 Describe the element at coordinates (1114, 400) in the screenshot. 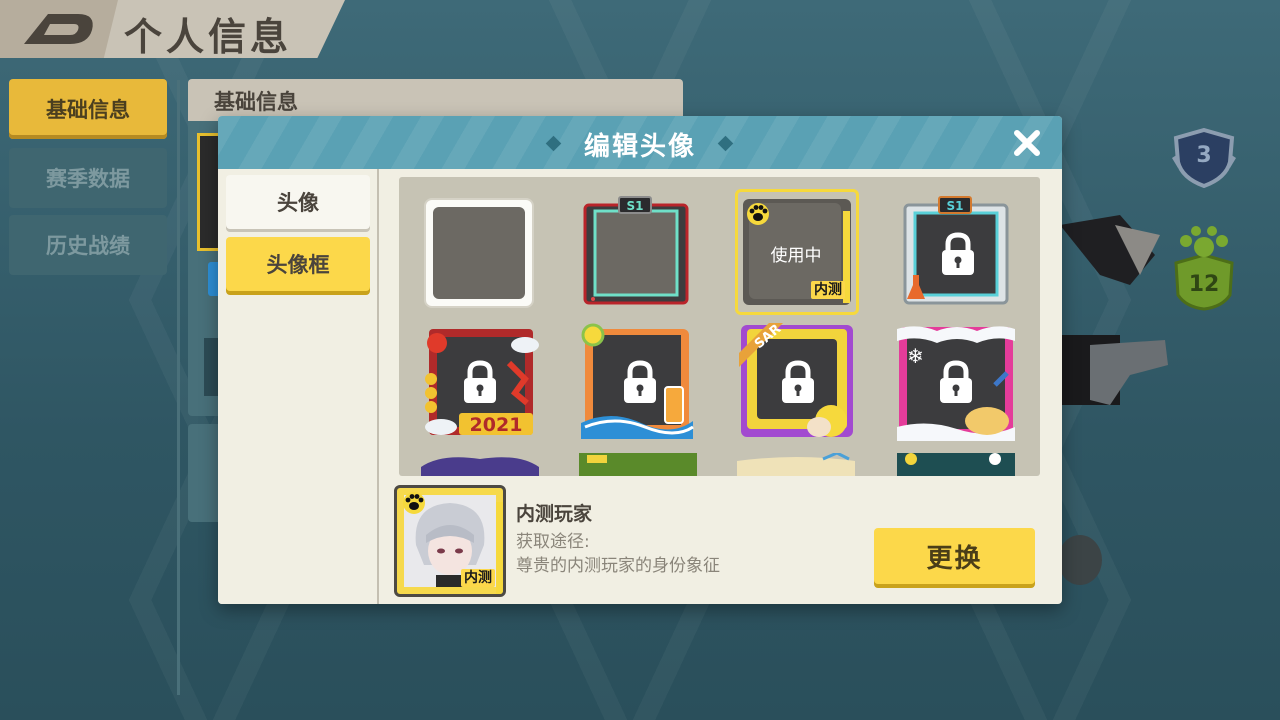

I see `character-model` at that location.